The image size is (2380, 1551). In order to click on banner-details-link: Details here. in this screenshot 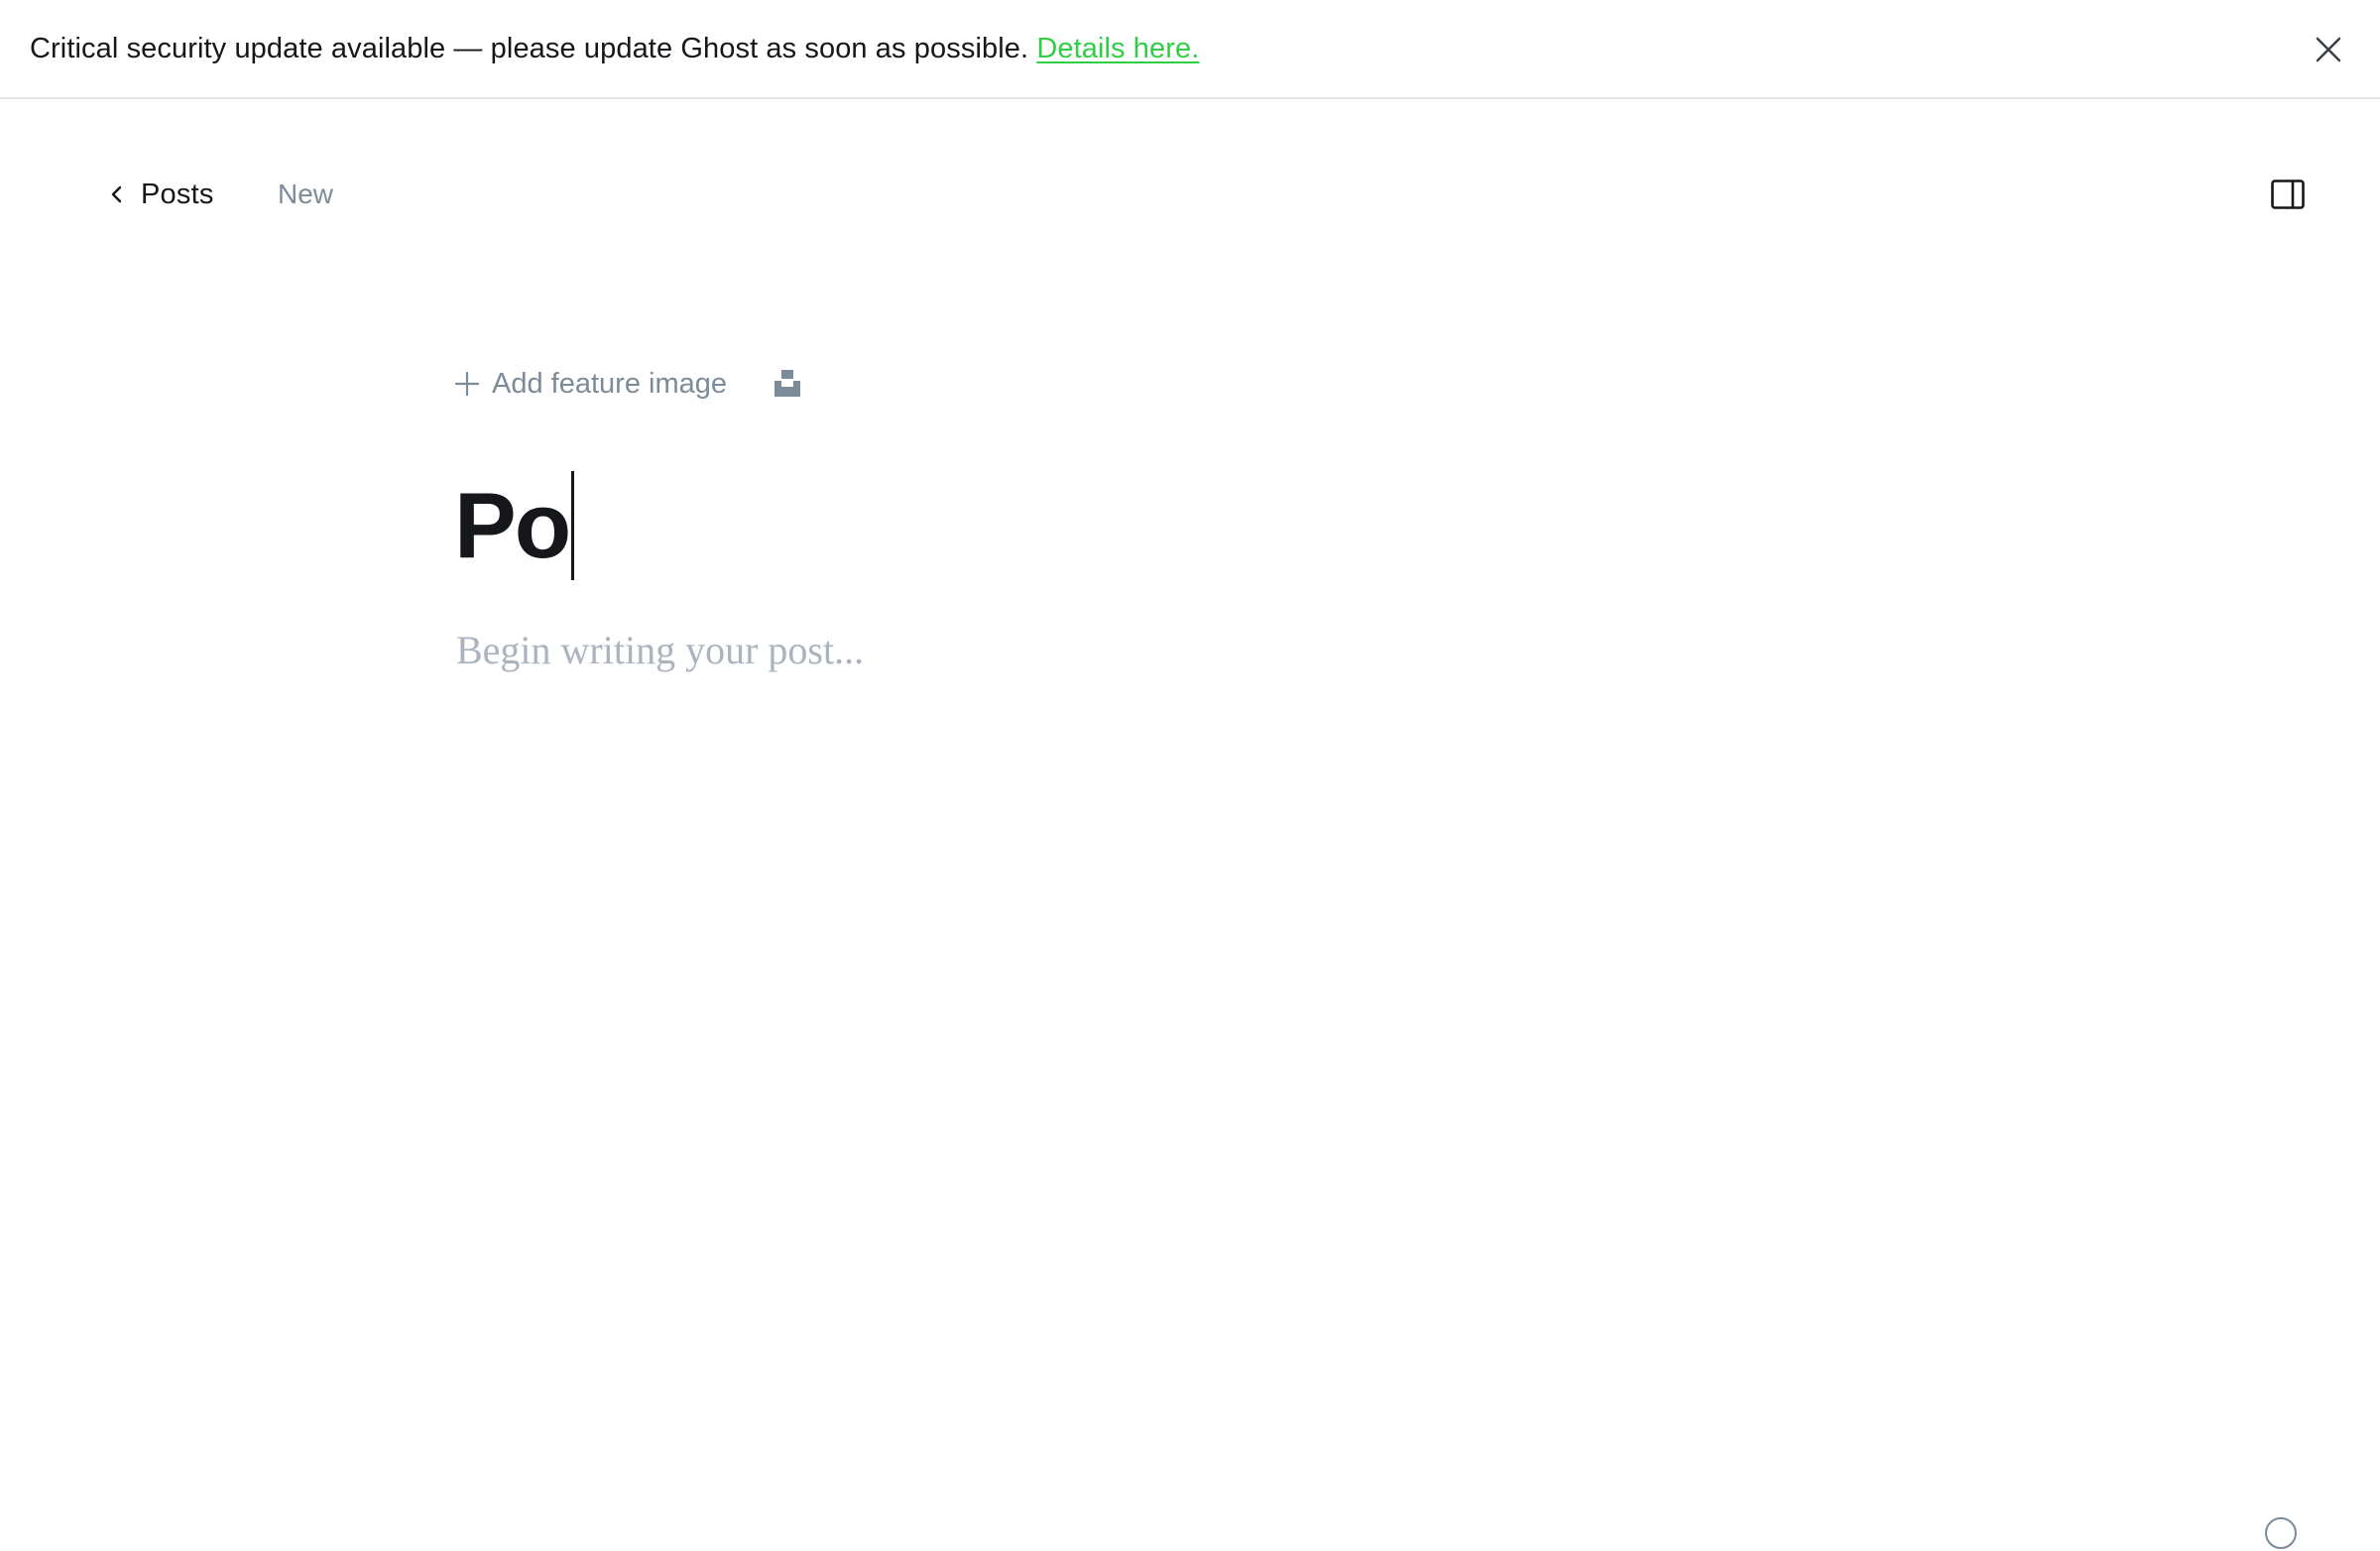, I will do `click(1117, 48)`.